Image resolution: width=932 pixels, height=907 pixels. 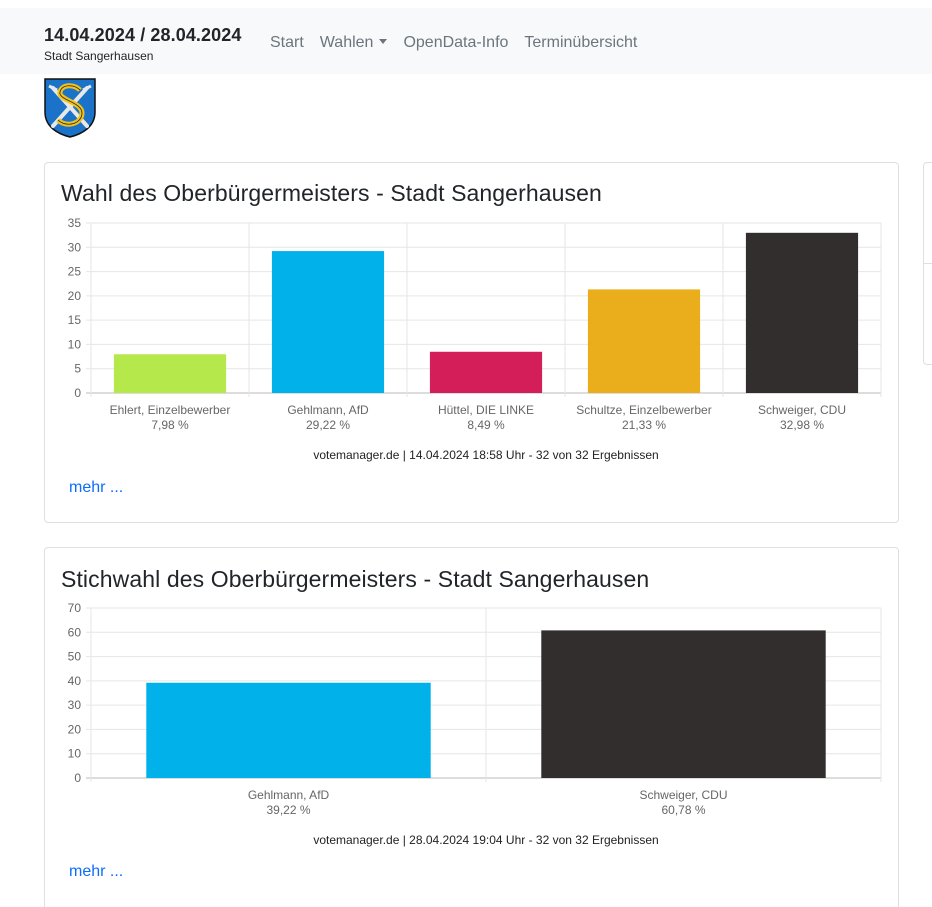 What do you see at coordinates (142, 56) in the screenshot?
I see `brand-subtitle: Stadt Sangerhausen` at bounding box center [142, 56].